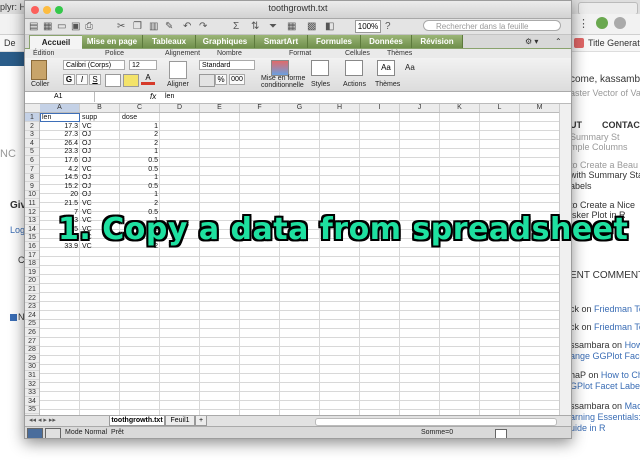  I want to click on column-header: I, so click(380, 108).